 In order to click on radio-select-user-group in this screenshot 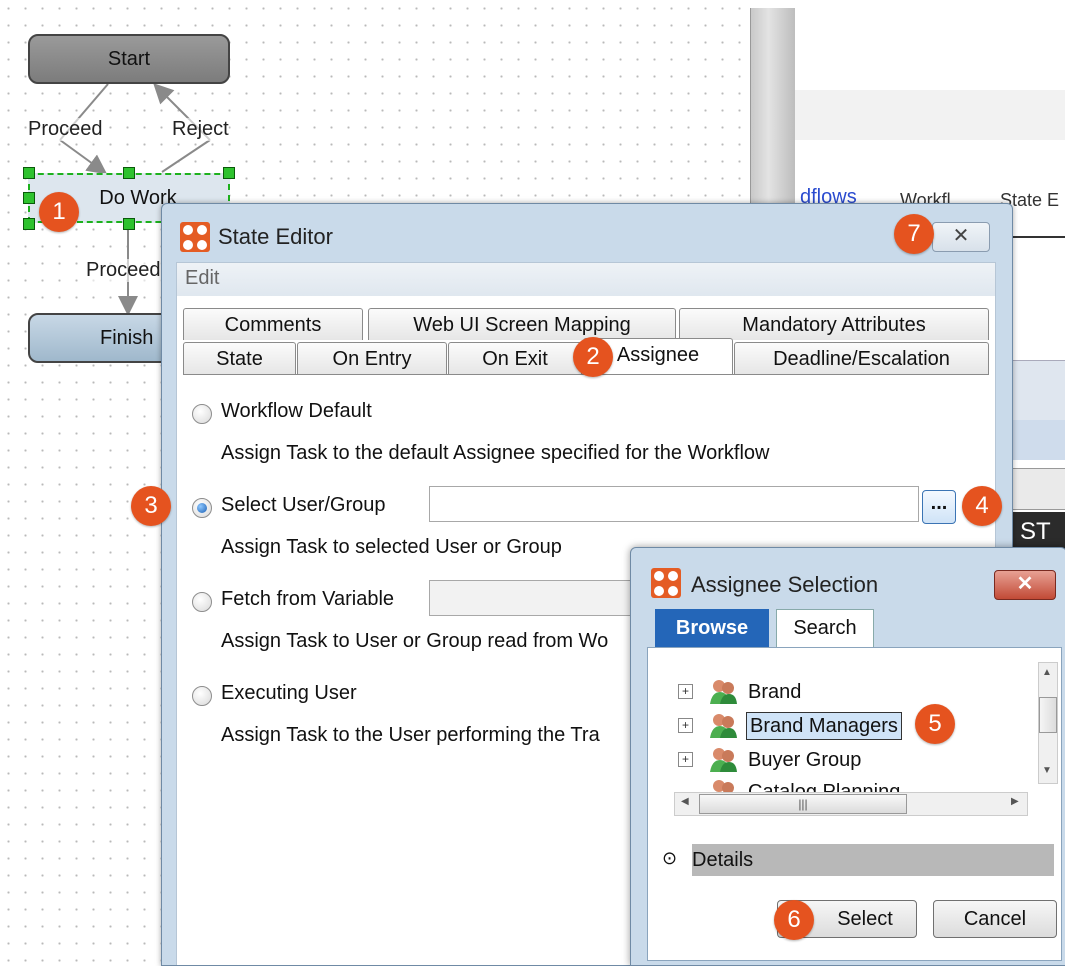, I will do `click(202, 508)`.